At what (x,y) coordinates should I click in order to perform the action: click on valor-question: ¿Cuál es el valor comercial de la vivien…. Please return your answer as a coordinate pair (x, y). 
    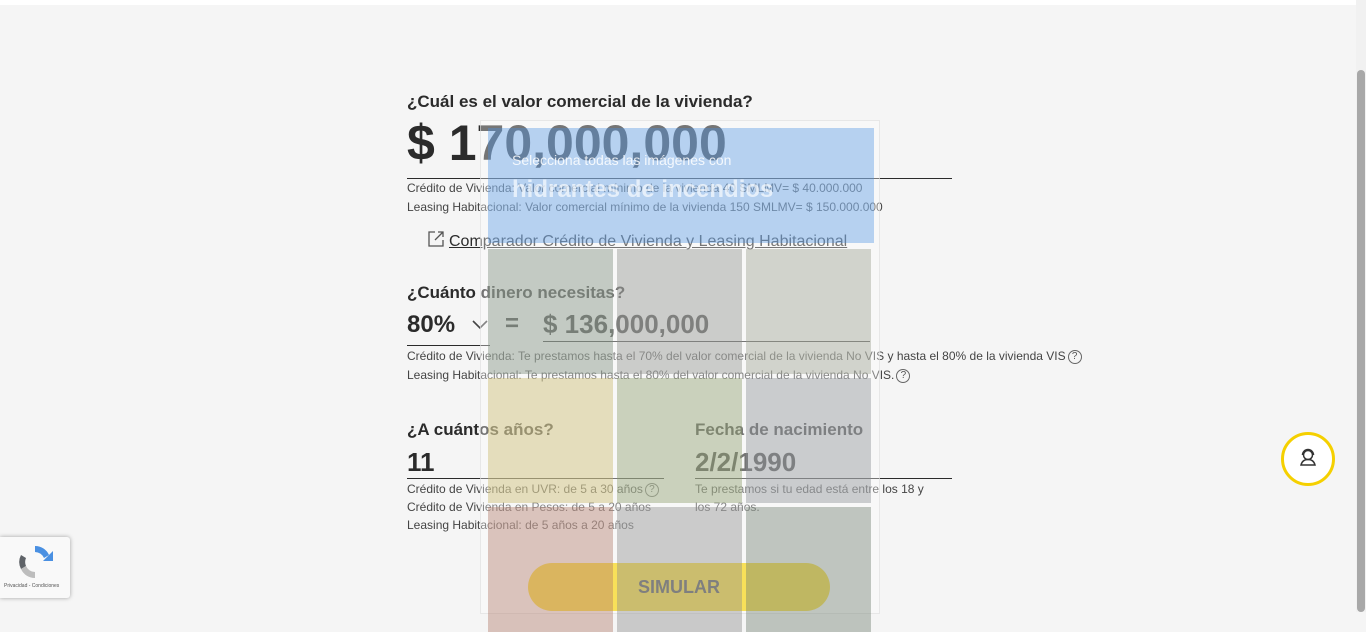
    Looking at the image, I should click on (580, 101).